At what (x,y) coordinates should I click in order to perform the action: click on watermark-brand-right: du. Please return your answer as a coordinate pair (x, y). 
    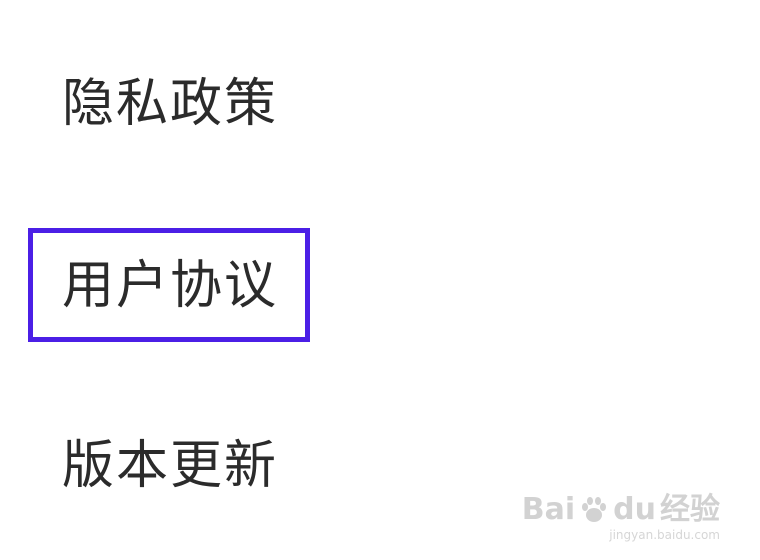
    Looking at the image, I should click on (634, 509).